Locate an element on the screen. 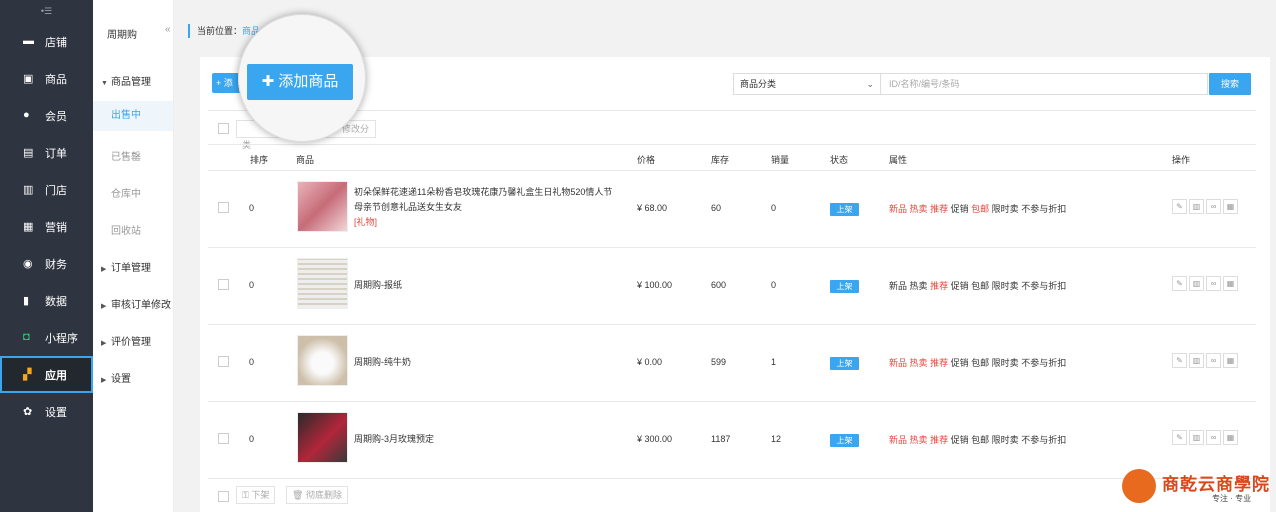 The width and height of the screenshot is (1276, 512). product-info: 周期购-报纸 is located at coordinates (484, 285).